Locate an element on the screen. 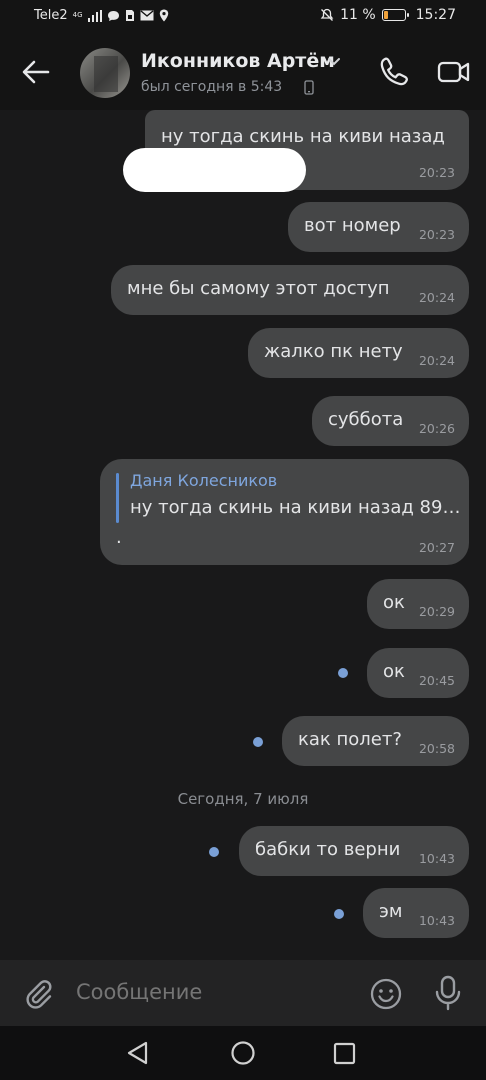 The height and width of the screenshot is (1080, 486). composer-bar is located at coordinates (243, 993).